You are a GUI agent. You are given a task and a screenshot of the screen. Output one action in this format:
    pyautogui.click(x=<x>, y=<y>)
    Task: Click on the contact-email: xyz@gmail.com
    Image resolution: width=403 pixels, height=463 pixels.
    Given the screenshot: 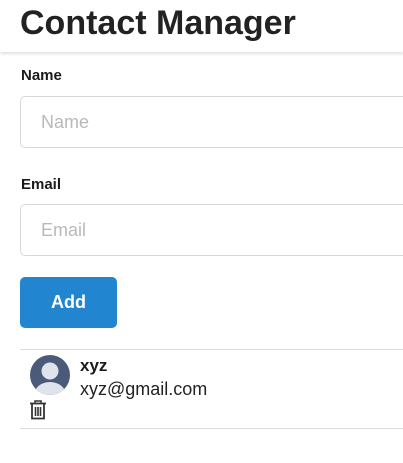 What is the action you would take?
    pyautogui.click(x=144, y=389)
    